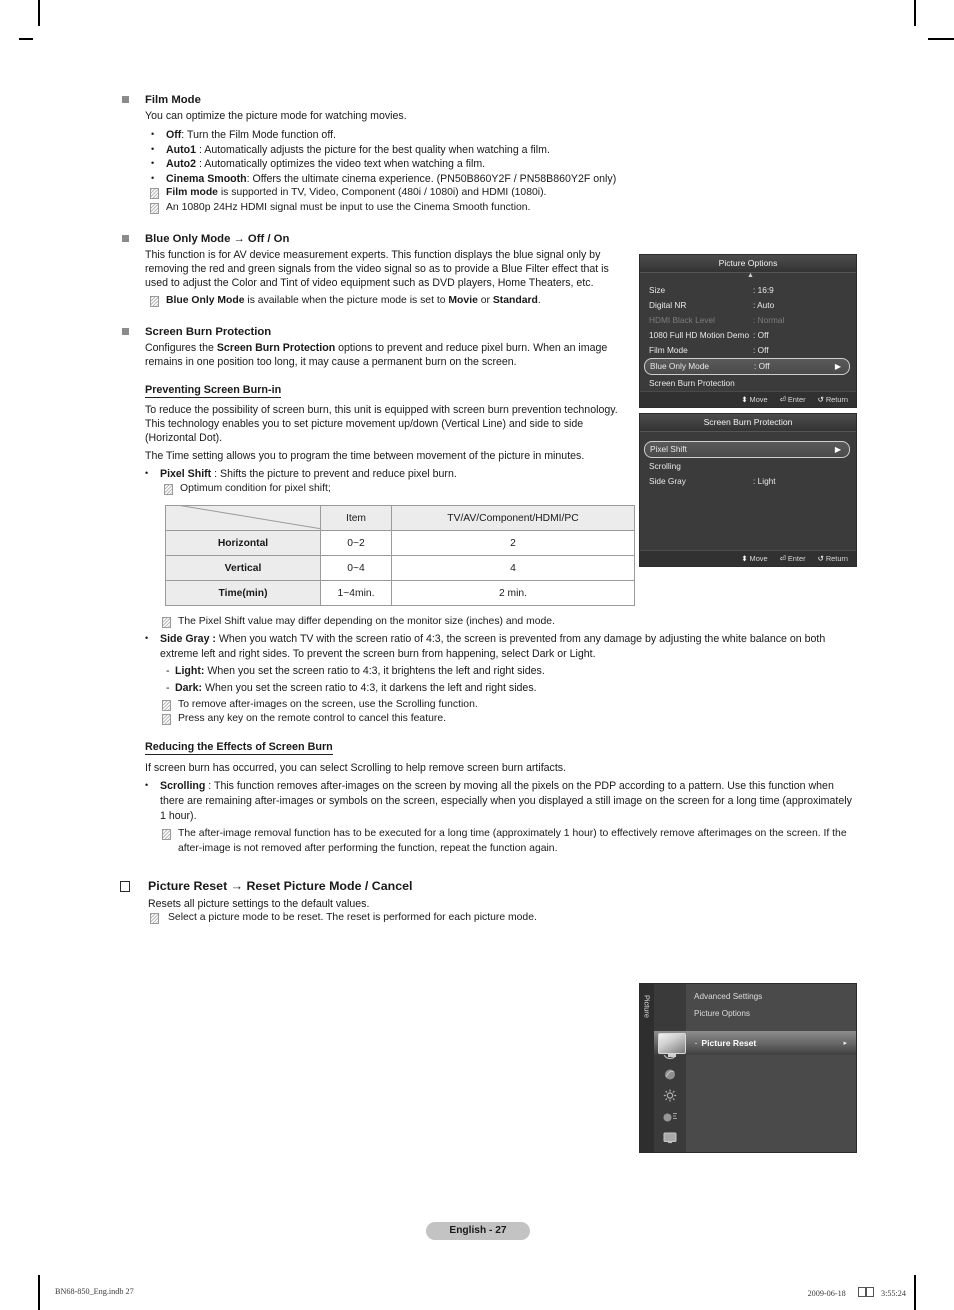 The width and height of the screenshot is (954, 1310). Describe the element at coordinates (485, 301) in the screenshot. I see `note-or: or` at that location.